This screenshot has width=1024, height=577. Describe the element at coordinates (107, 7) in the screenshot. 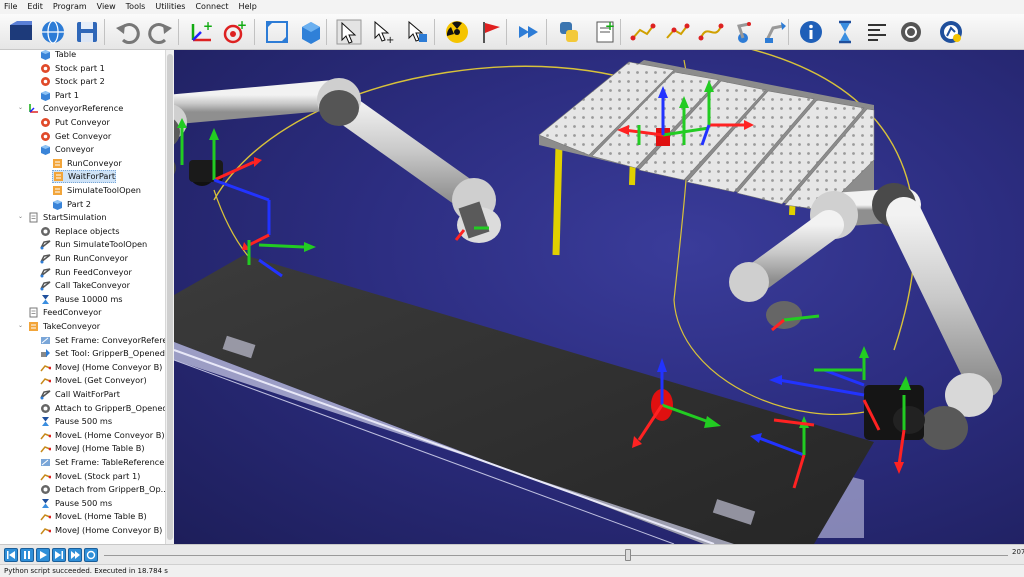

I see `menu-view: View` at that location.